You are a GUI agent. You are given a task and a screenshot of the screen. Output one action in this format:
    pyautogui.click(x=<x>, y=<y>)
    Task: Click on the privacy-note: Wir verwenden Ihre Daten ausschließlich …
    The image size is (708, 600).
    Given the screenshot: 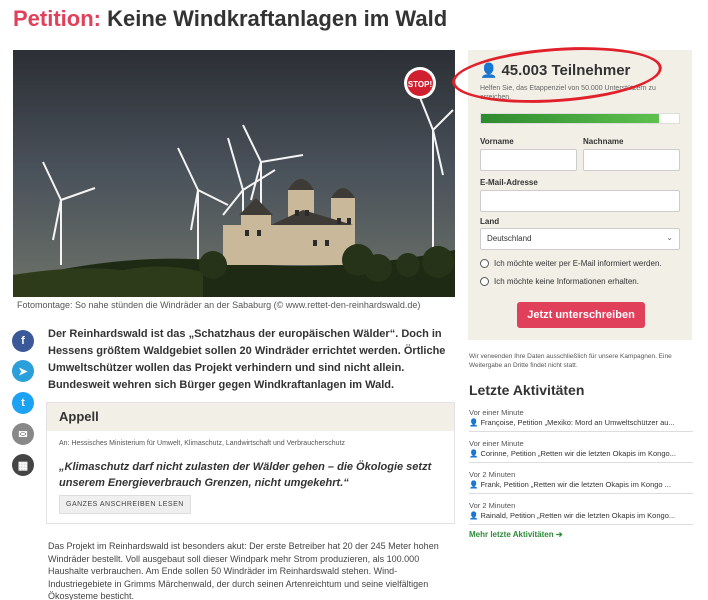 What is the action you would take?
    pyautogui.click(x=570, y=361)
    